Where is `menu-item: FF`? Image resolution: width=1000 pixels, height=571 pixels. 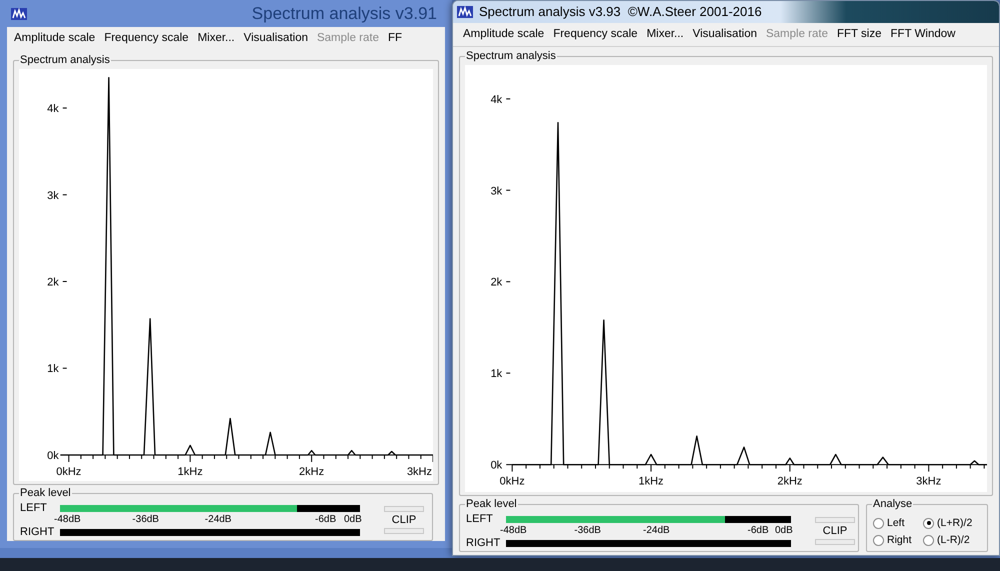
menu-item: FF is located at coordinates (395, 39).